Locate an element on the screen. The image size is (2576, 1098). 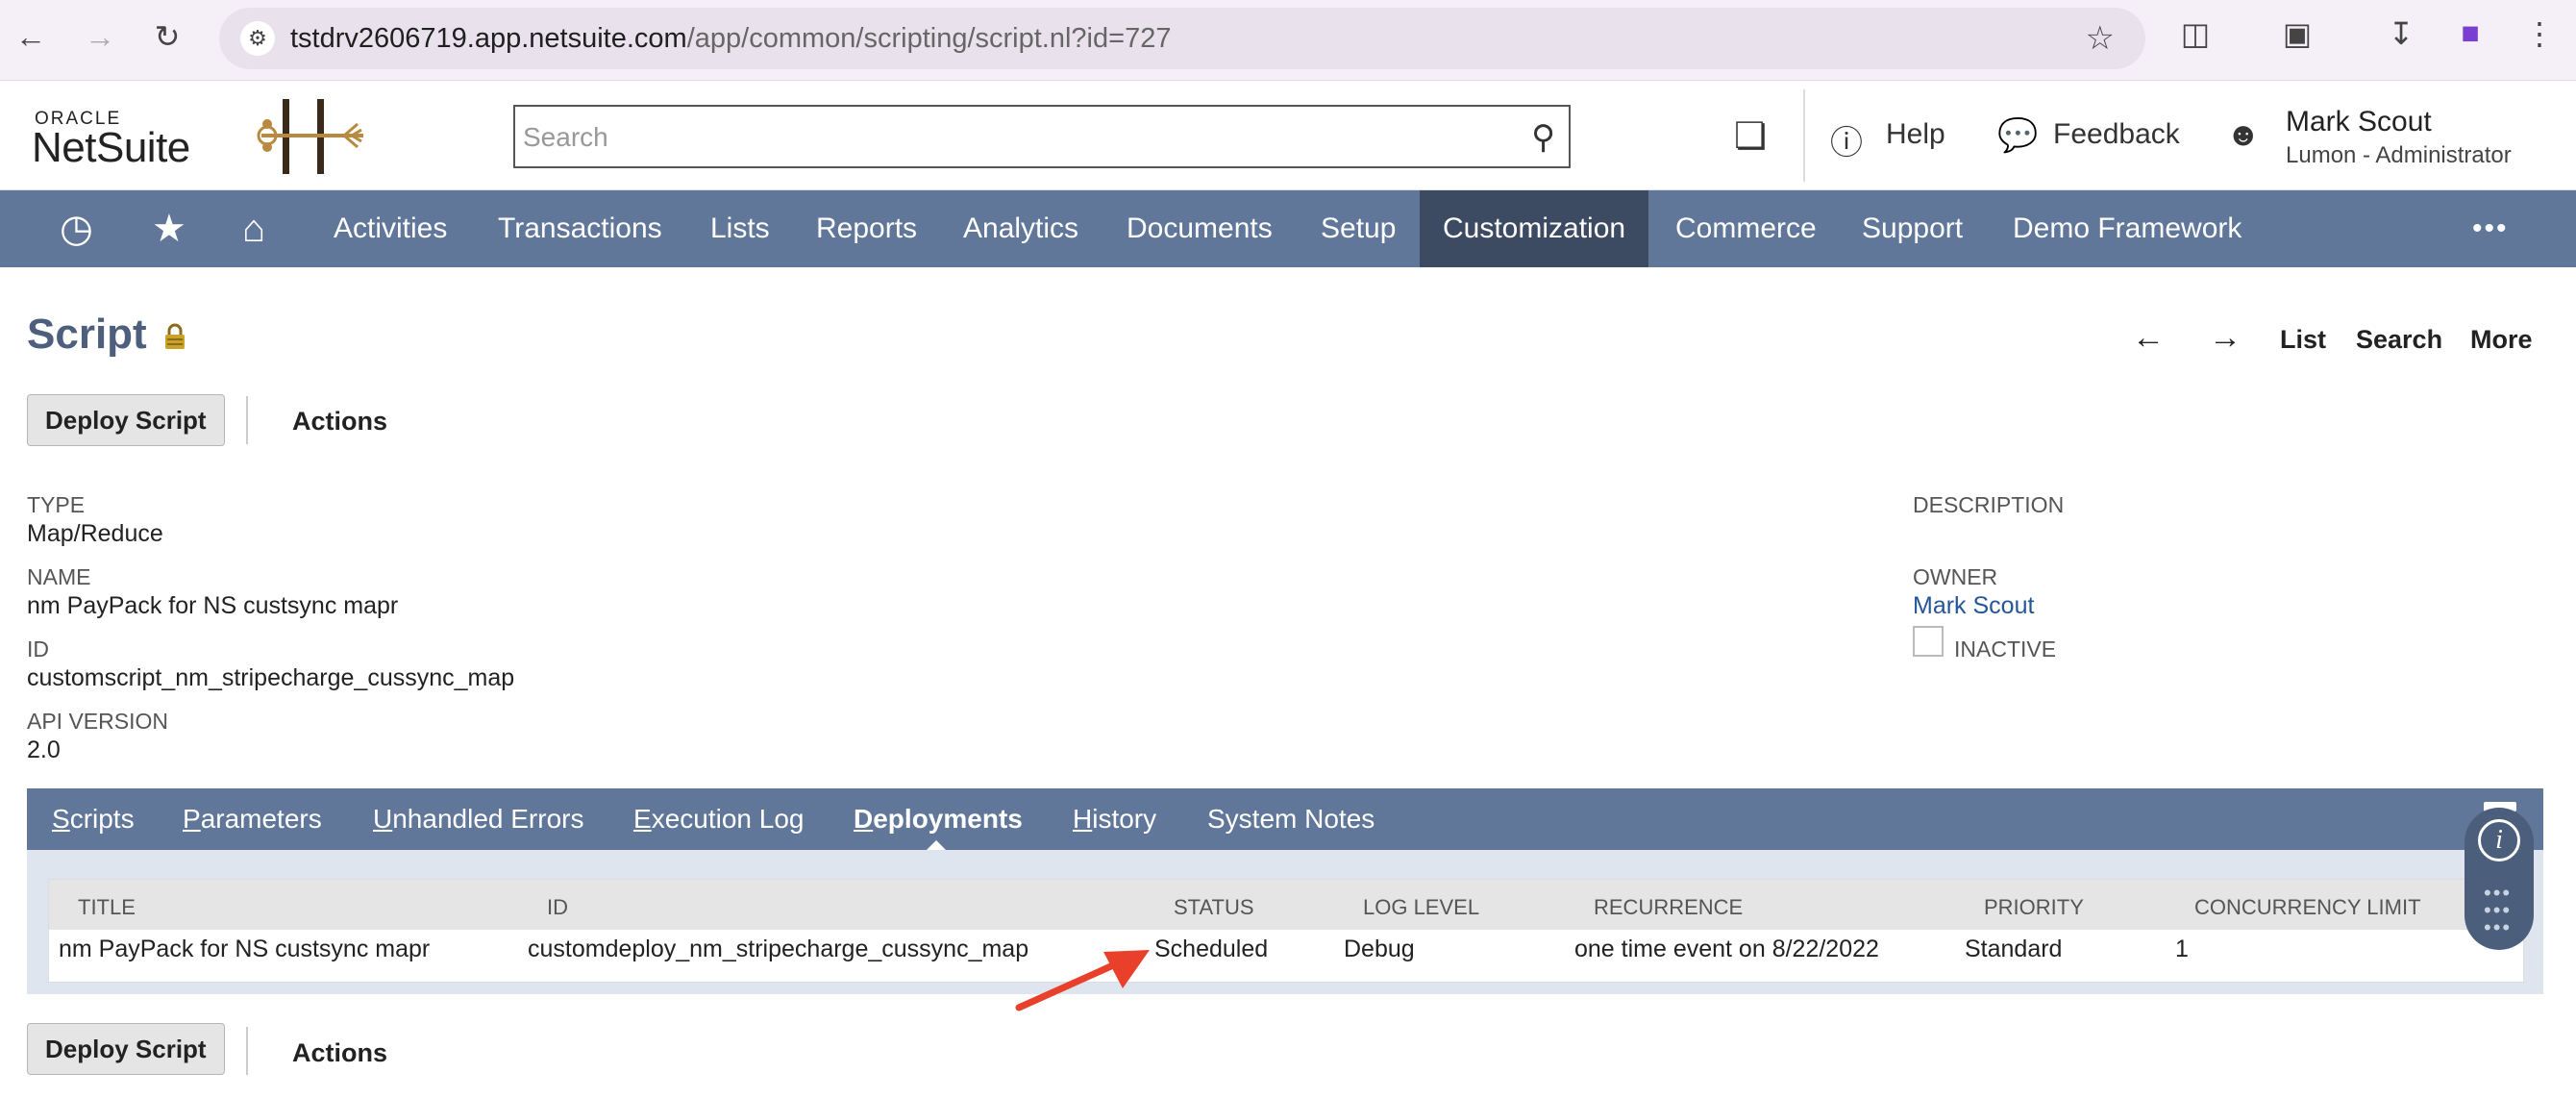
column-header-id: ID is located at coordinates (557, 907).